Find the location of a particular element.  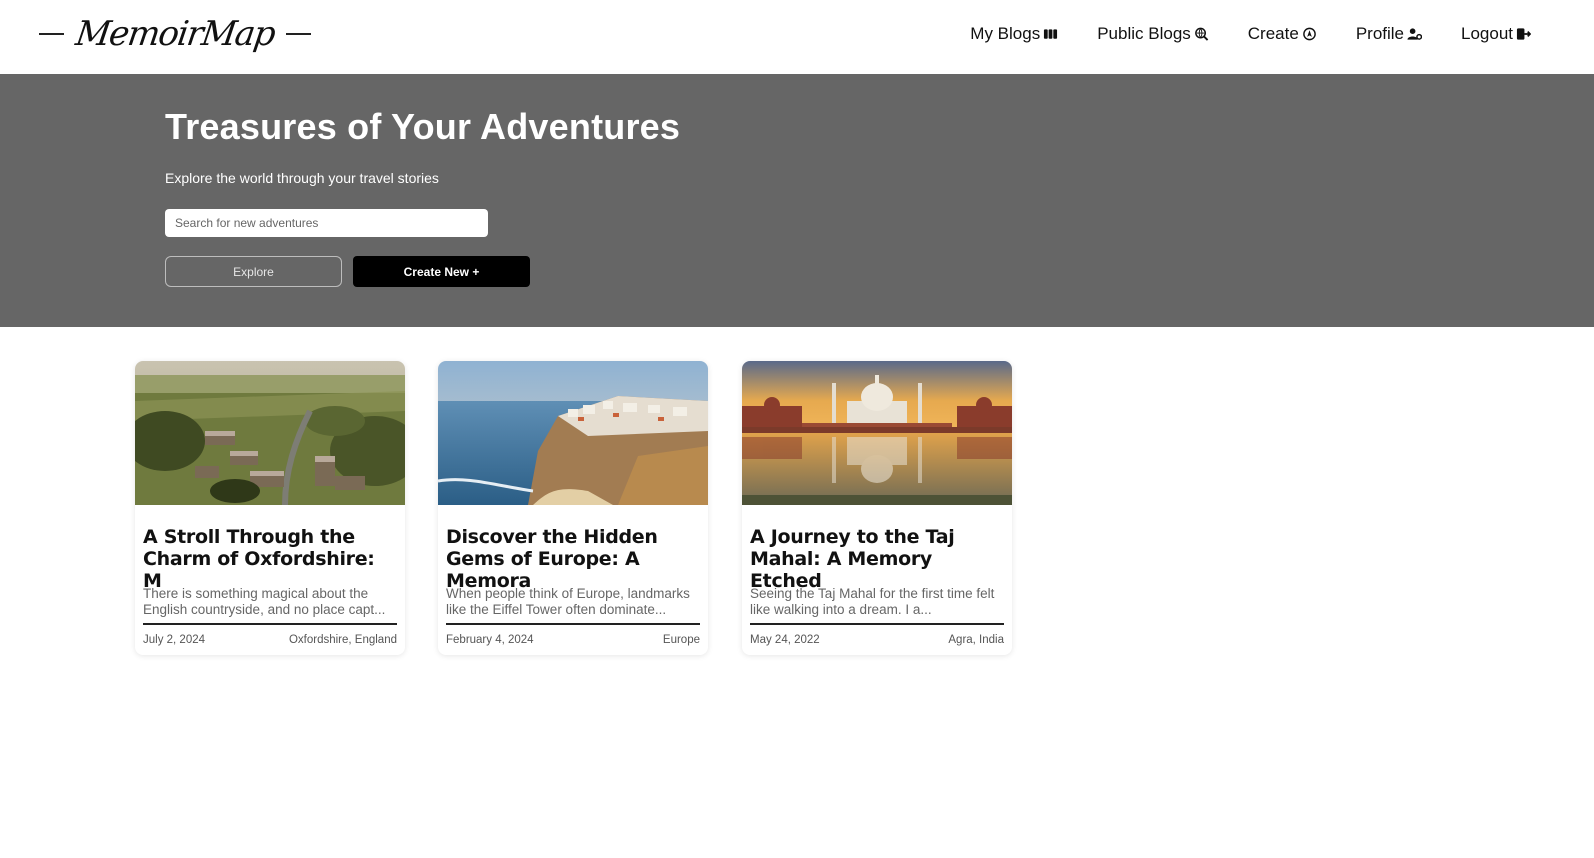

nav-profile: Profile is located at coordinates (1389, 34).